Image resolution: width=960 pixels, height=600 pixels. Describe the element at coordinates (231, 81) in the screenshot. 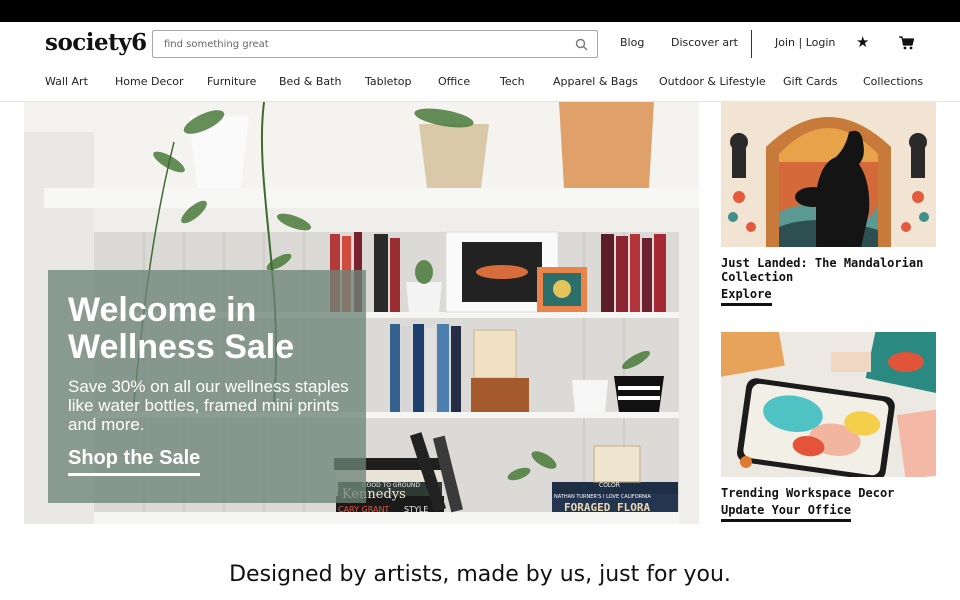

I see `nav-item-furniture: Furniture` at that location.